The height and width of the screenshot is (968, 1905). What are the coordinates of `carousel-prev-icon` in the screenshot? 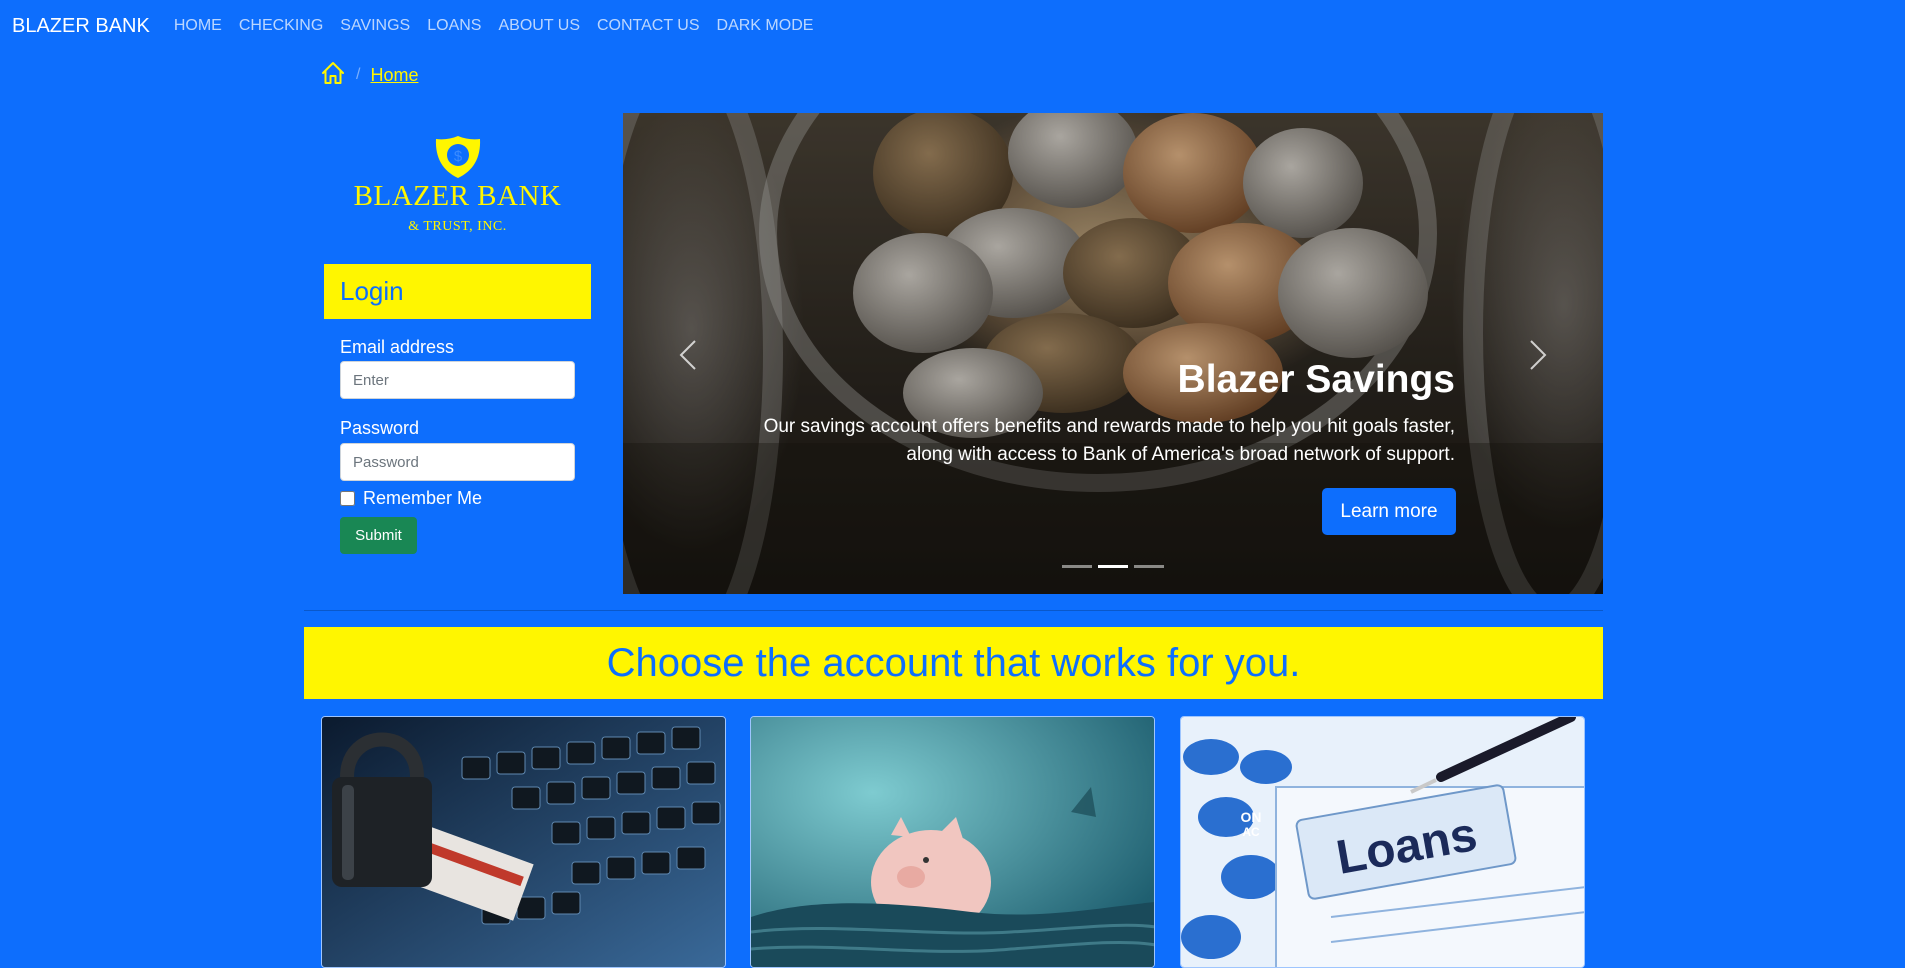 It's located at (688, 355).